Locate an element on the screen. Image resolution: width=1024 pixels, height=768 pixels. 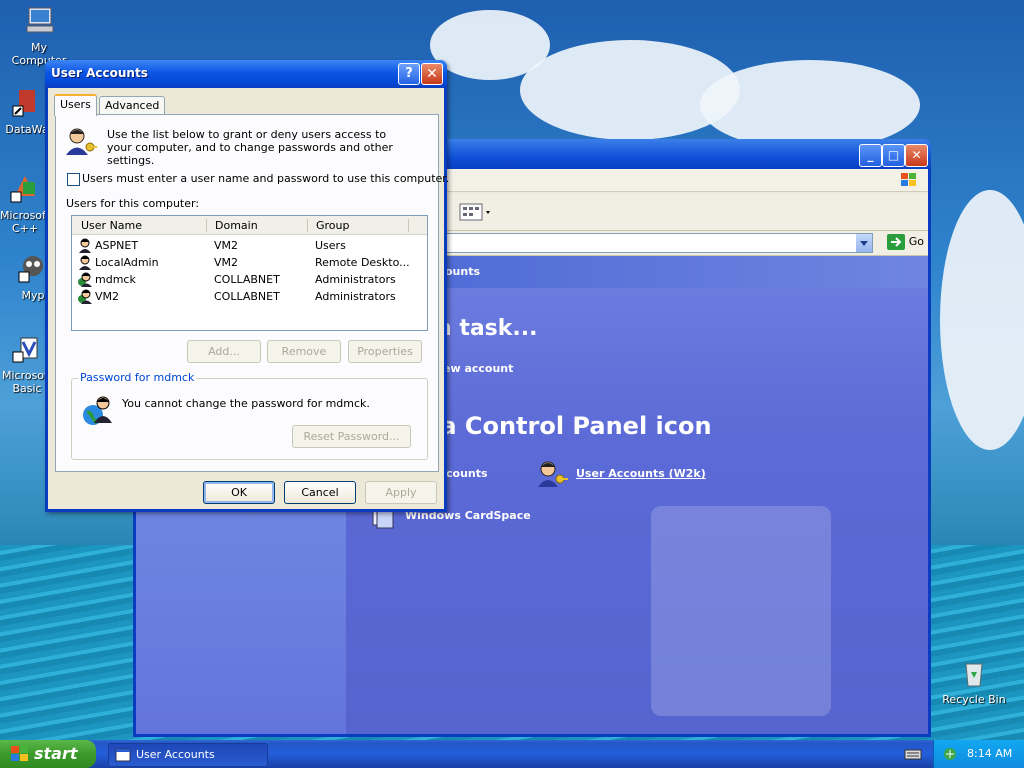
header-text: ounts is located at coordinates (463, 271).